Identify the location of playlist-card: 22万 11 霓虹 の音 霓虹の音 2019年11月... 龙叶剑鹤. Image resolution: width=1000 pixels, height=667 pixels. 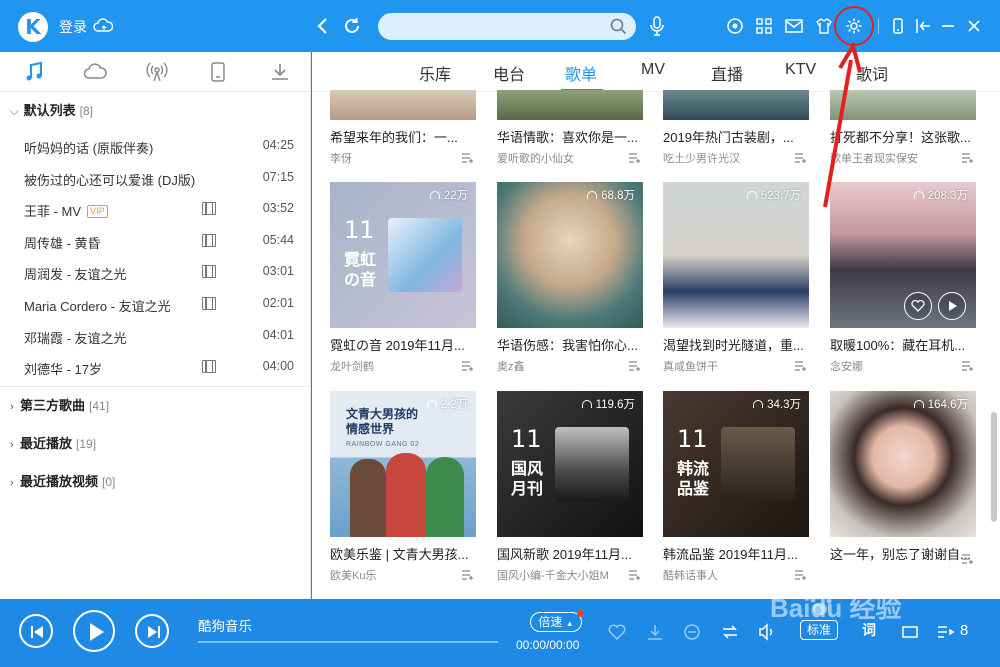
(403, 278).